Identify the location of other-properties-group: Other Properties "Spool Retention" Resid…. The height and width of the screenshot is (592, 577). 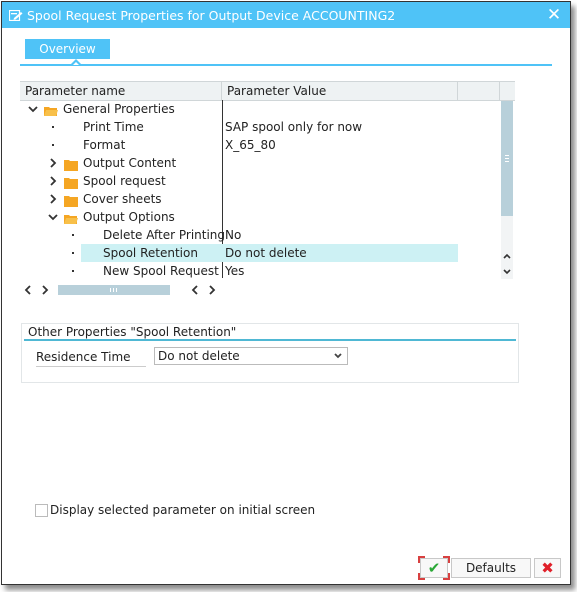
(270, 353).